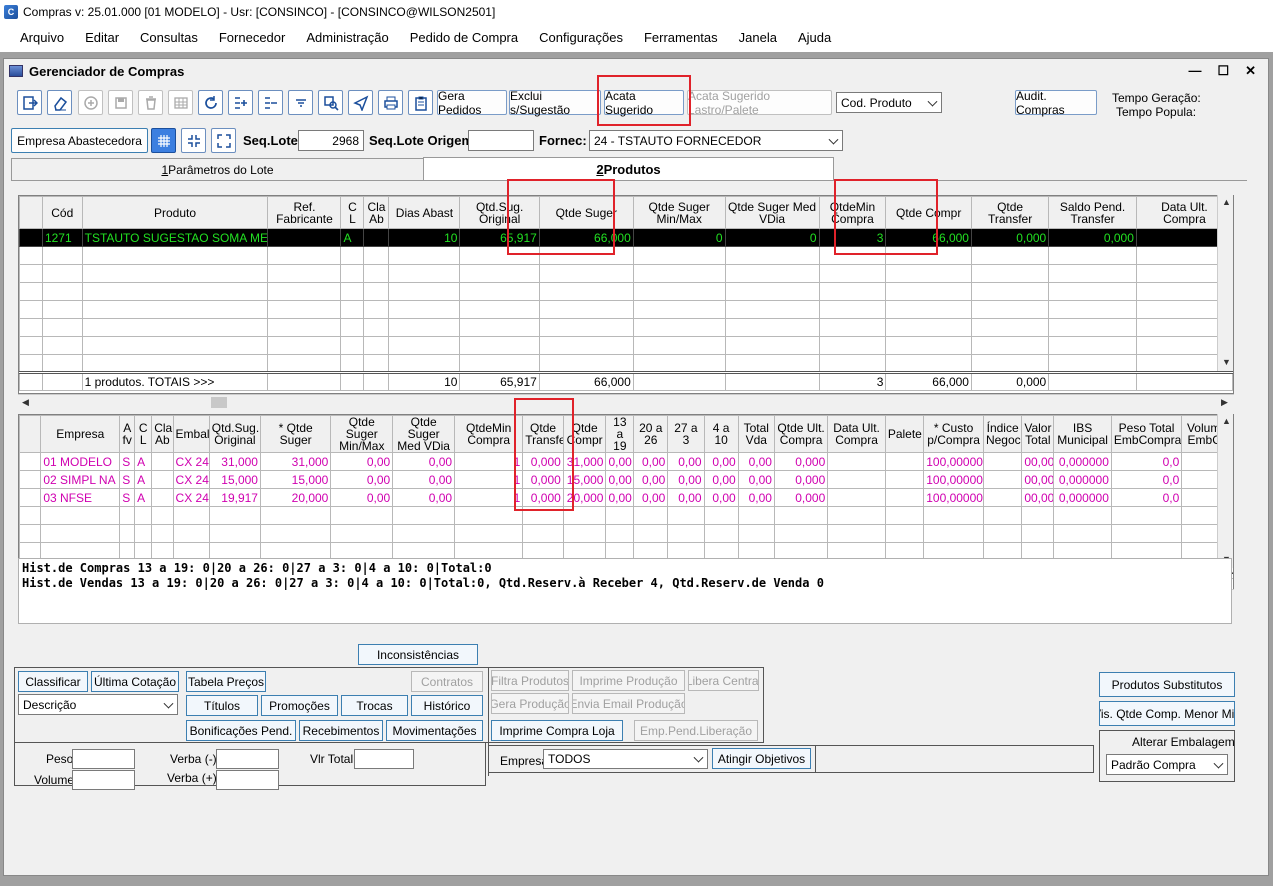  I want to click on volume-input, so click(103, 780).